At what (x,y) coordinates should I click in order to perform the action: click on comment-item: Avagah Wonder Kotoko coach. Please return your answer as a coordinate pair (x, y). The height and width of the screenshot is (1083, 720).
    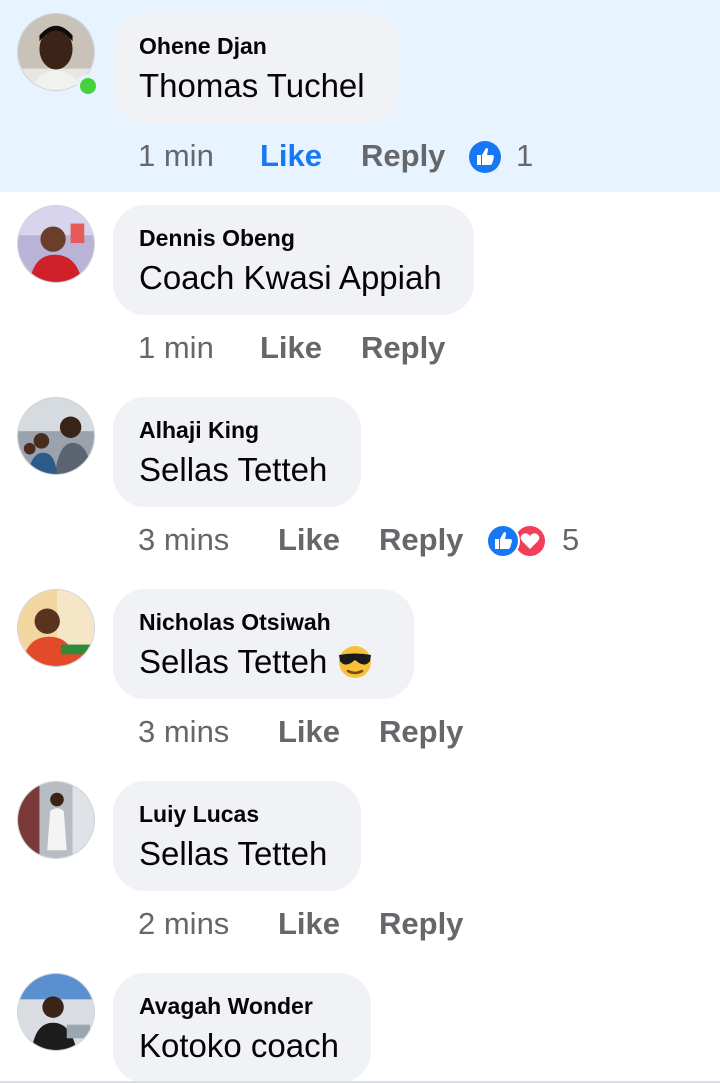
    Looking at the image, I should click on (360, 1021).